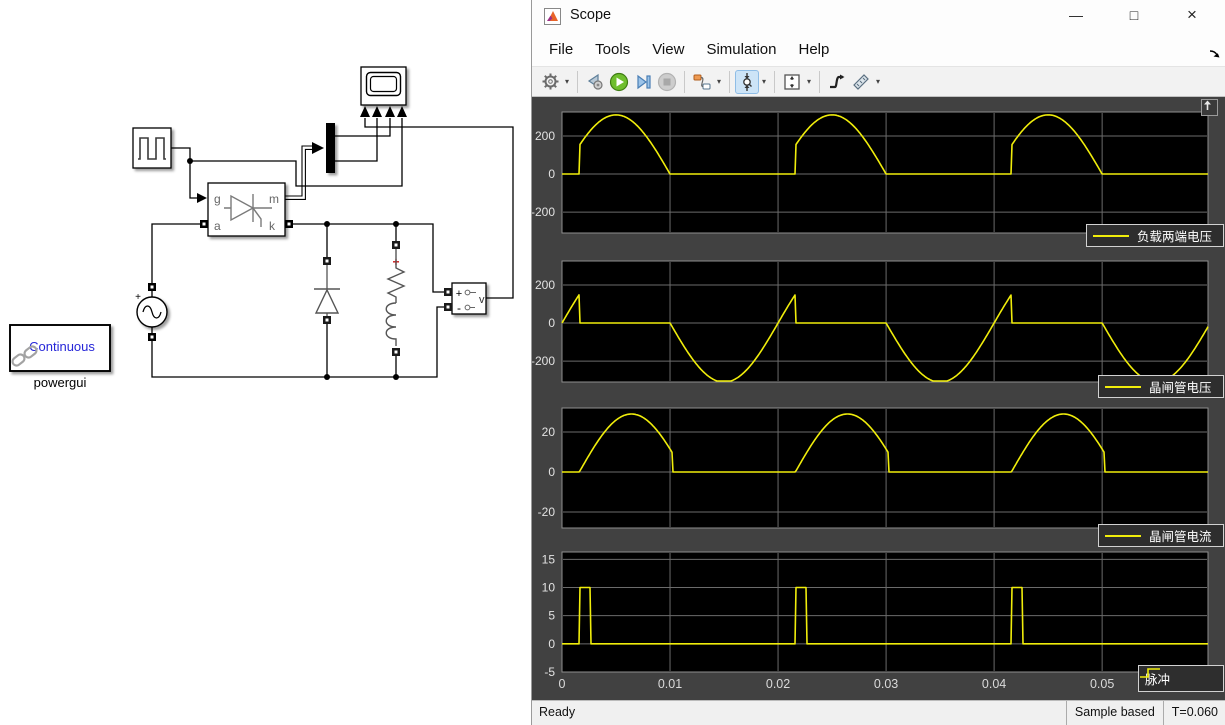 The image size is (1225, 725). What do you see at coordinates (668, 49) in the screenshot?
I see `menu-view: View` at bounding box center [668, 49].